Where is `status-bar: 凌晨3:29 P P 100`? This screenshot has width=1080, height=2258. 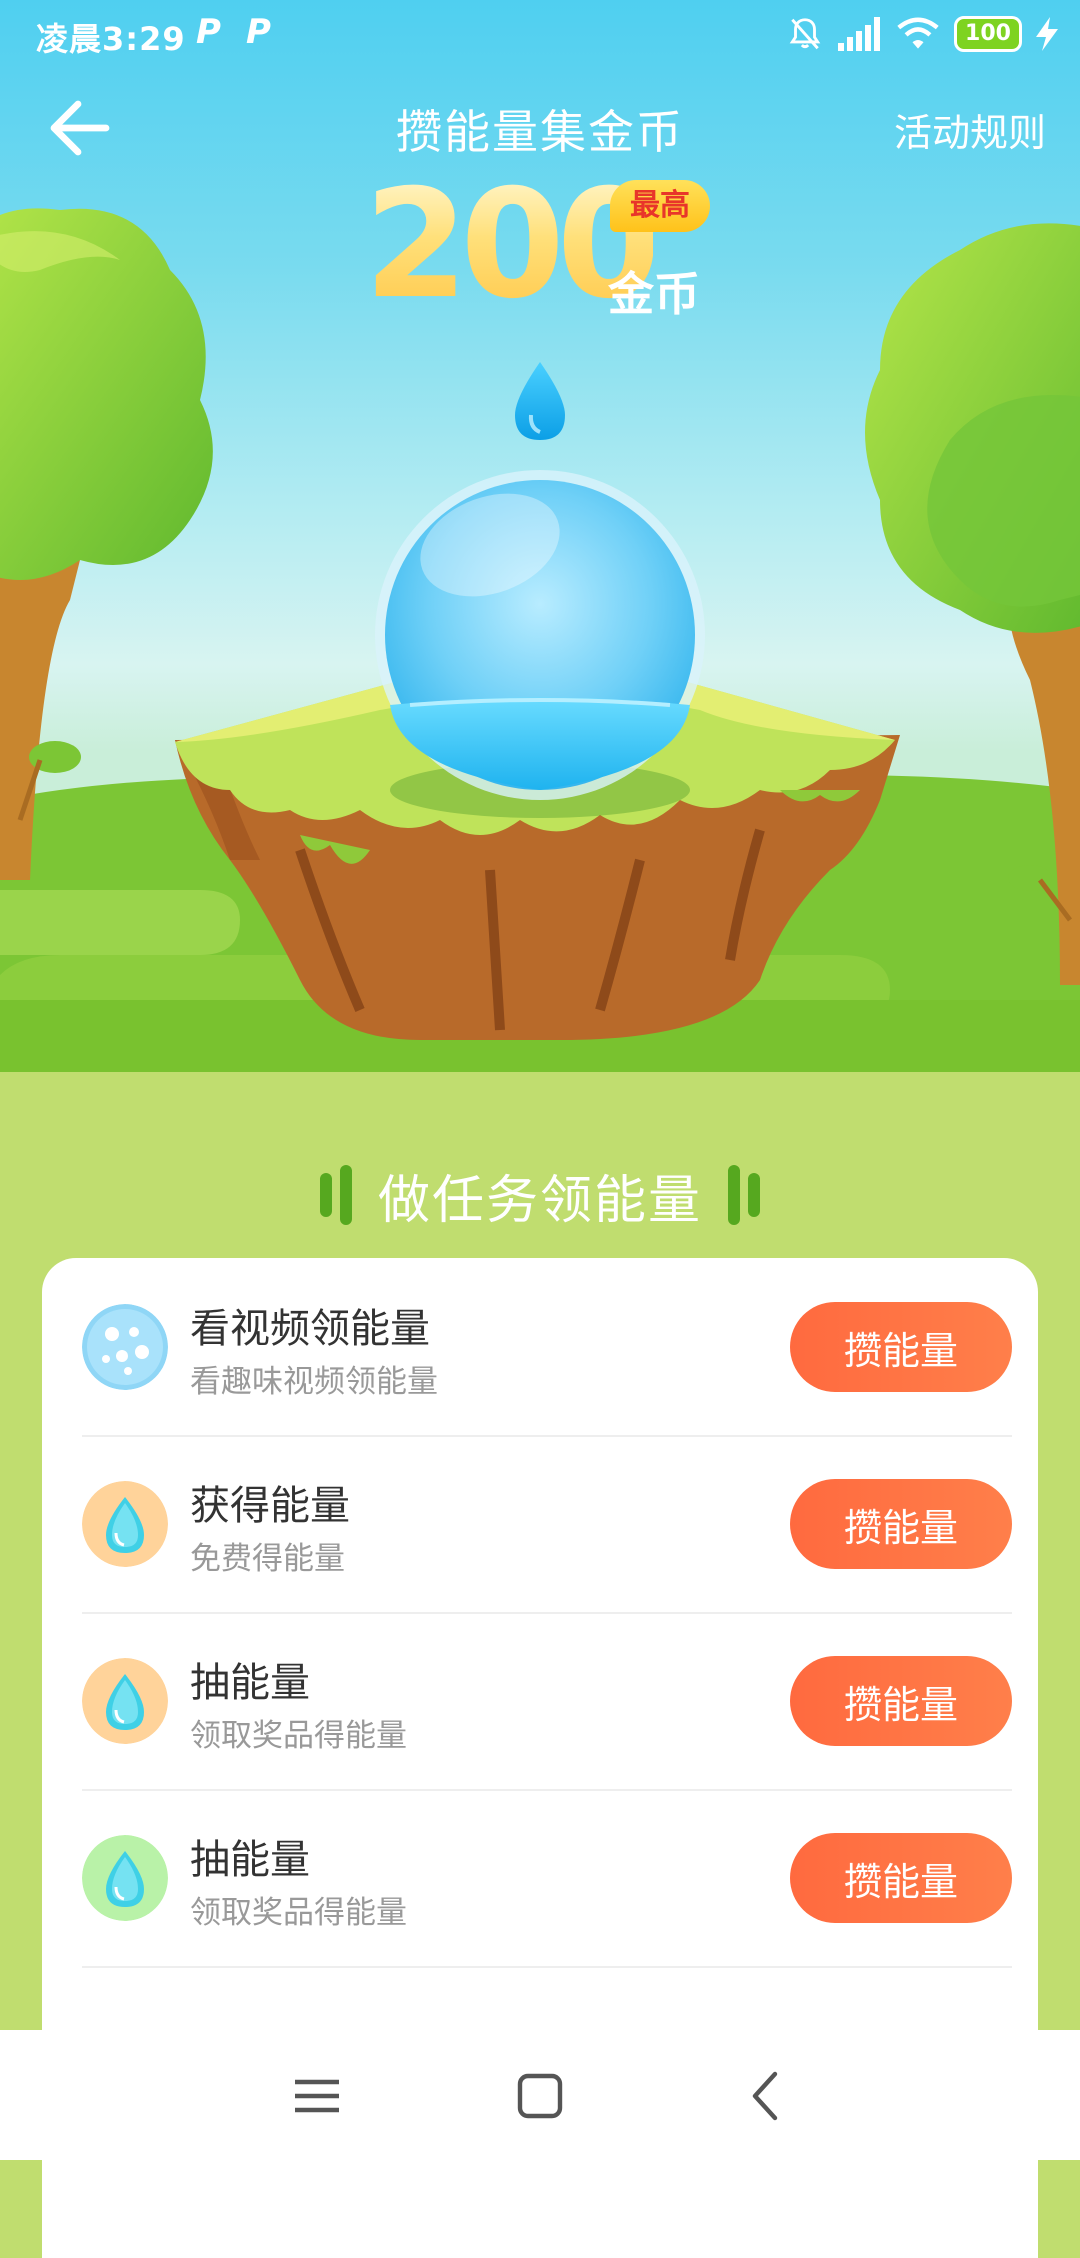
status-bar: 凌晨3:29 P P 100 is located at coordinates (540, 35).